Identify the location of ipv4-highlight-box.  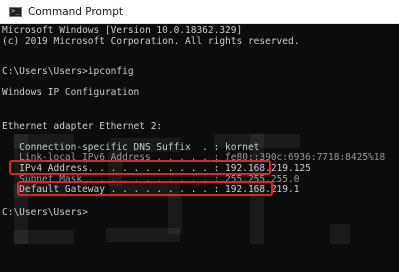
(140, 167).